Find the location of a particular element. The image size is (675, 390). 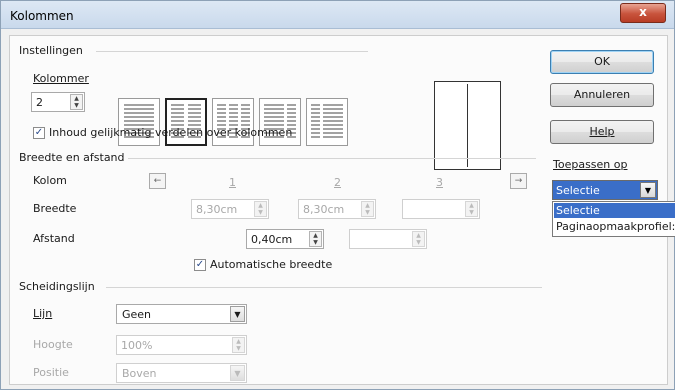

width-spacing-section-label: Breedte en afstand is located at coordinates (72, 157).